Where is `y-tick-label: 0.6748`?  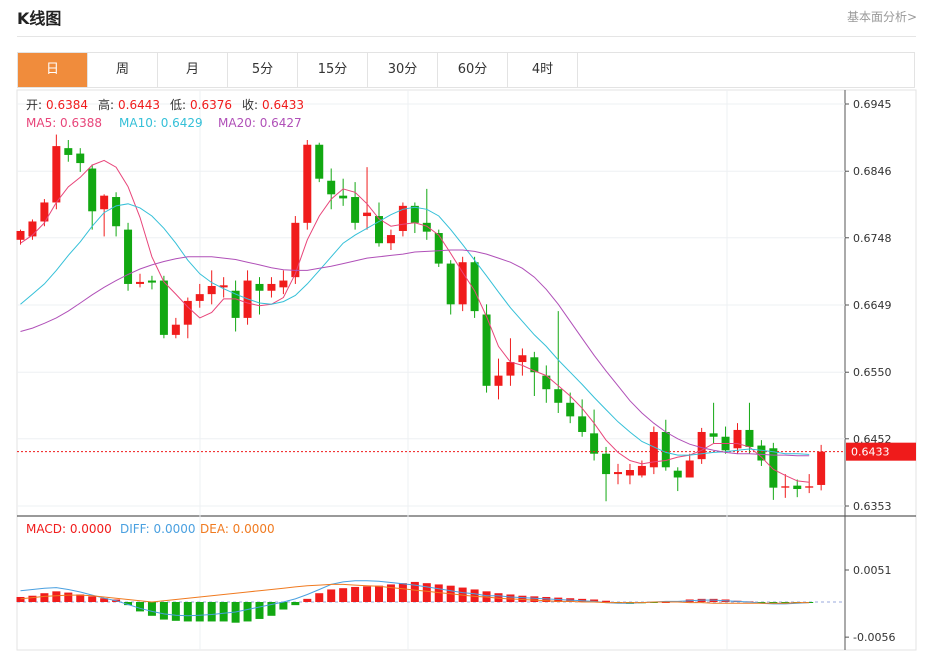
y-tick-label: 0.6748 is located at coordinates (872, 238).